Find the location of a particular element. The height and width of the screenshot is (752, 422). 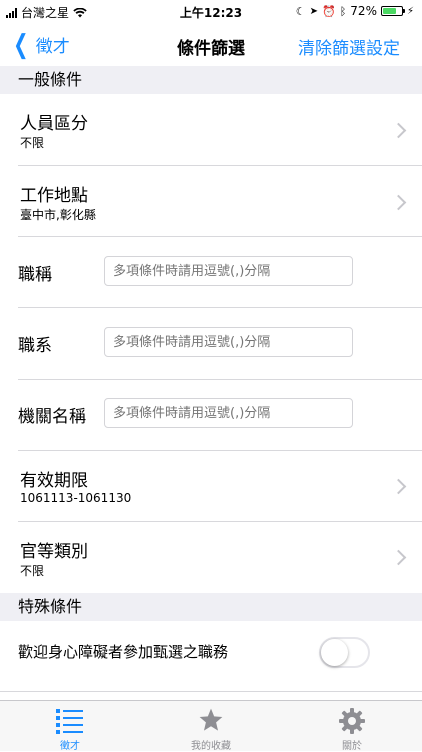

row-disability-welcome: 歡迎身心障礙者參加甄選之職務 is located at coordinates (211, 656).